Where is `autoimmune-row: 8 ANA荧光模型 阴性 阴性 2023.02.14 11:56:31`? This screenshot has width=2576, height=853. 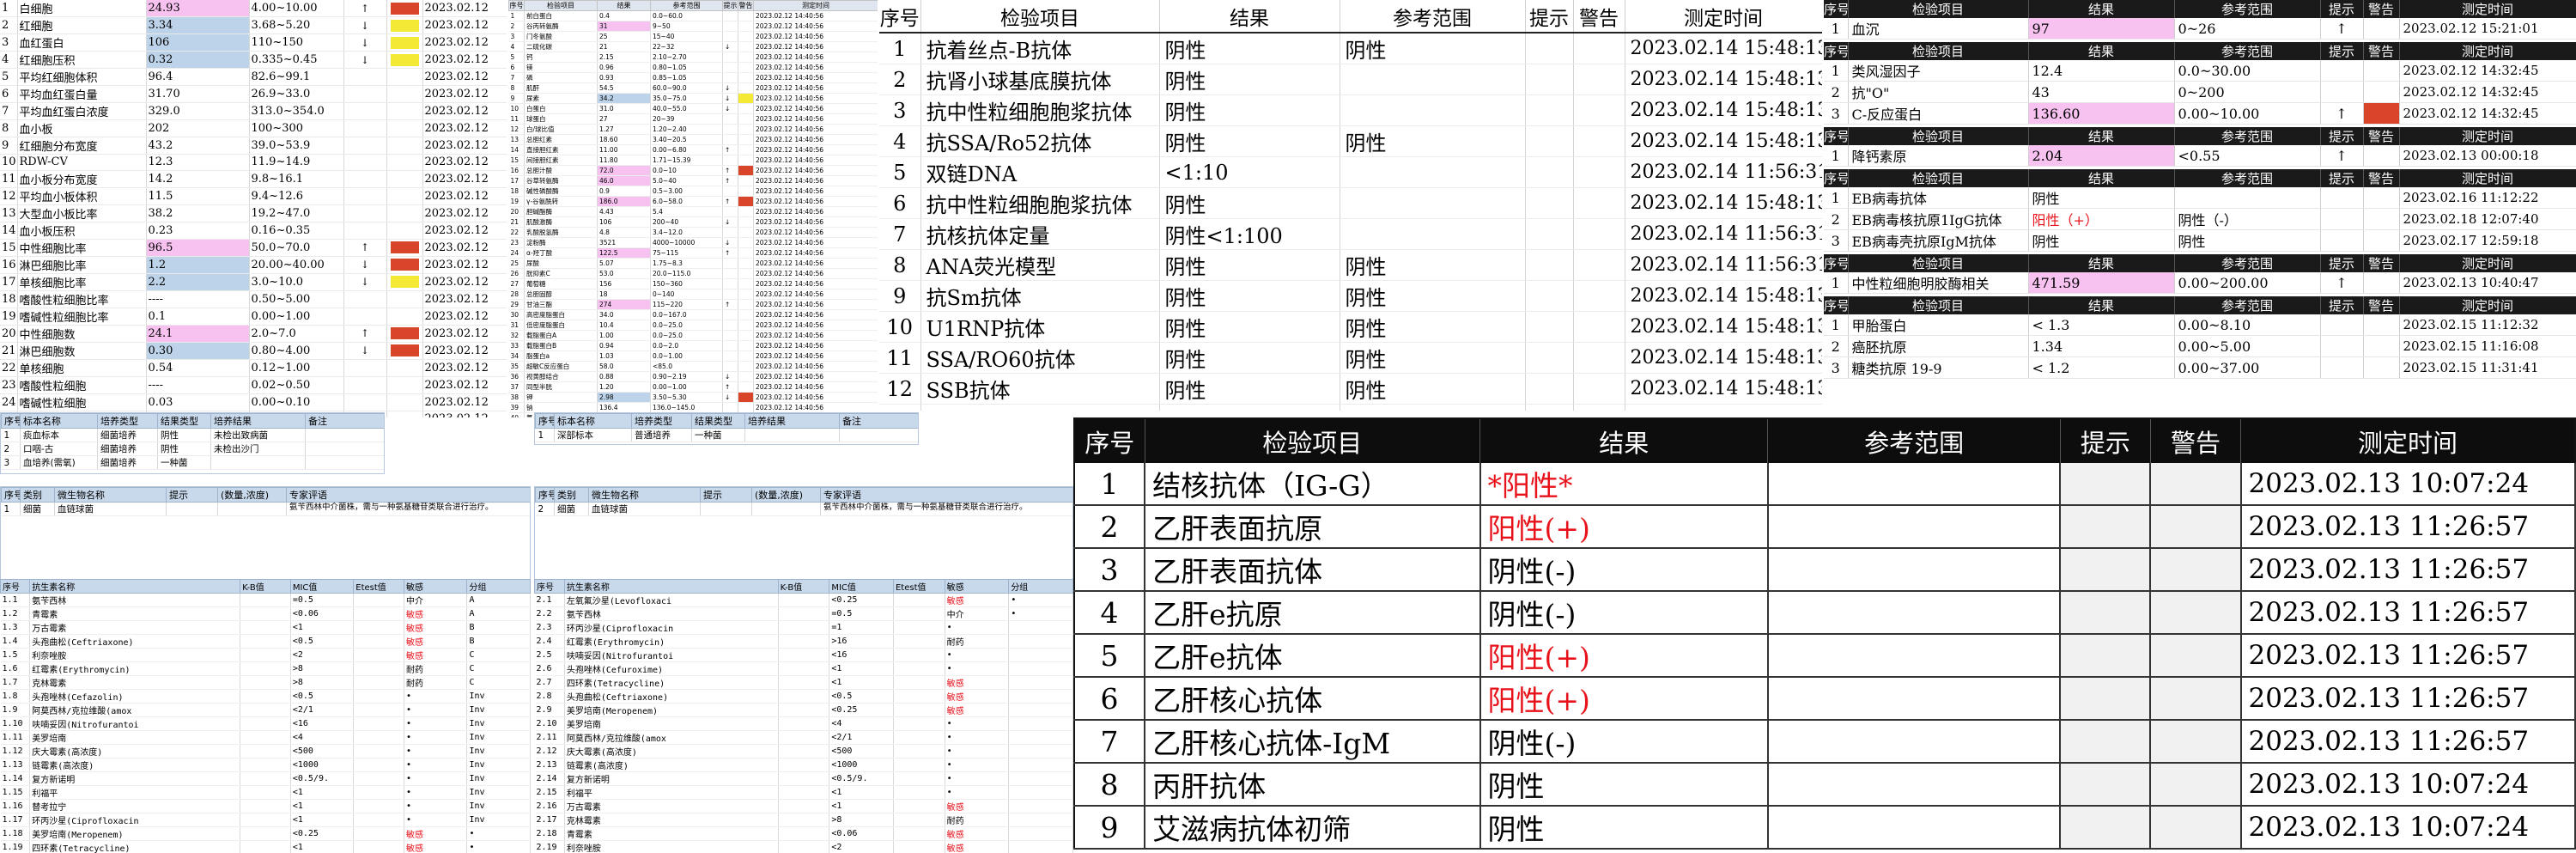
autoimmune-row: 8 ANA荧光模型 阴性 阴性 2023.02.14 11:56:31 is located at coordinates (1350, 265).